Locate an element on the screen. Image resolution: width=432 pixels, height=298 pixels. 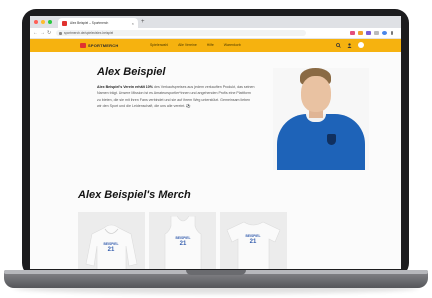
user-icon is located at coordinates (349, 45).